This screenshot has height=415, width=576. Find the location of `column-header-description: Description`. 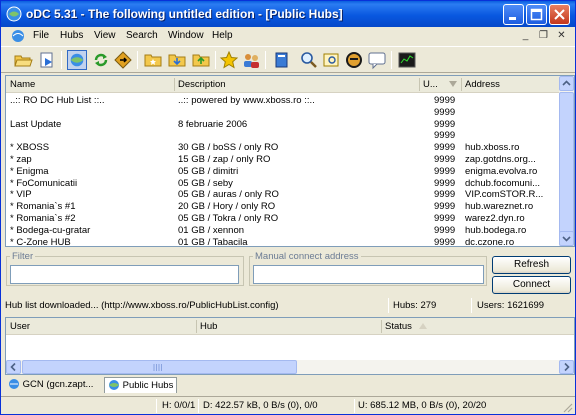

column-header-description: Description is located at coordinates (202, 84).